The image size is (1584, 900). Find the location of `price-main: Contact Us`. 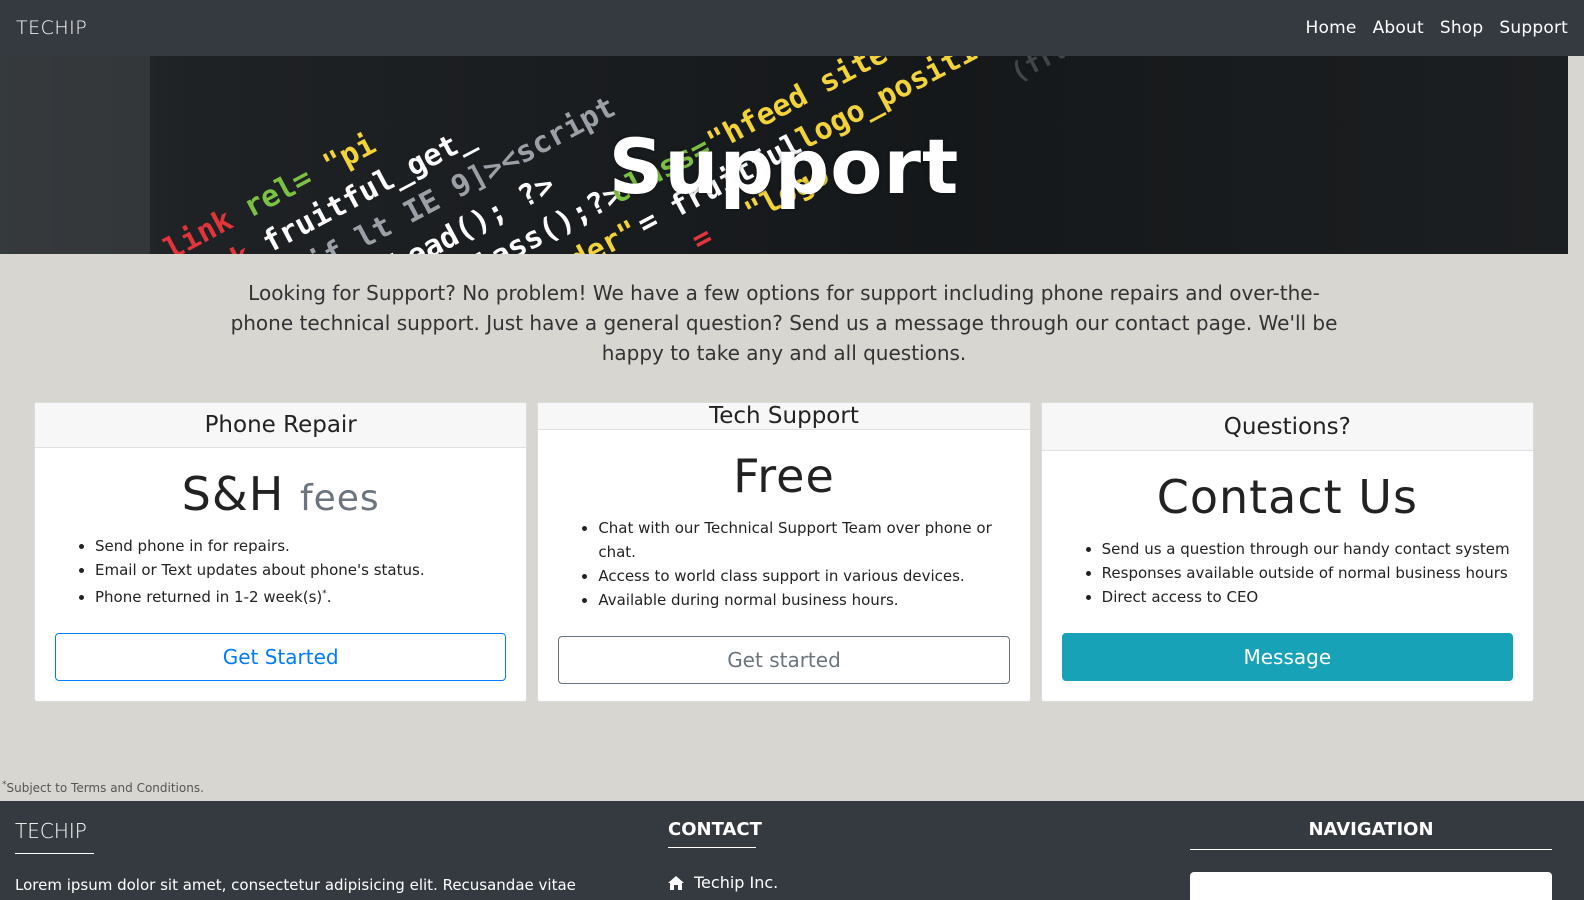

price-main: Contact Us is located at coordinates (1287, 497).